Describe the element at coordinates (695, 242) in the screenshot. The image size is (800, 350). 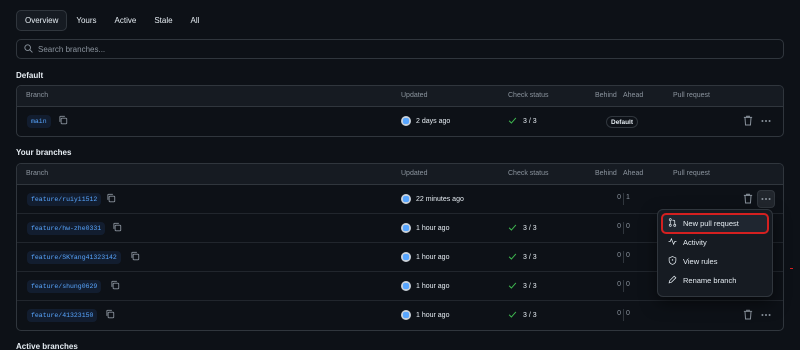
I see `menu-item-label: Activity` at that location.